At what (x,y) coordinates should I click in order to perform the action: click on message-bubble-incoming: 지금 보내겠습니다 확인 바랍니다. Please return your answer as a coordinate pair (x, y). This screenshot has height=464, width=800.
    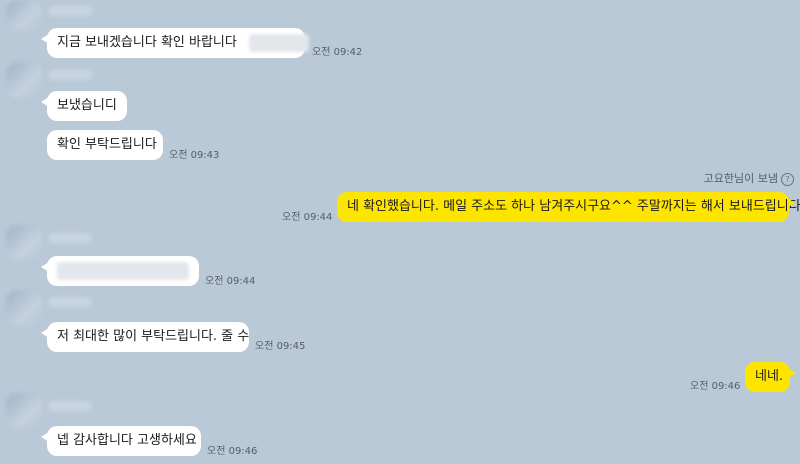
    Looking at the image, I should click on (175, 43).